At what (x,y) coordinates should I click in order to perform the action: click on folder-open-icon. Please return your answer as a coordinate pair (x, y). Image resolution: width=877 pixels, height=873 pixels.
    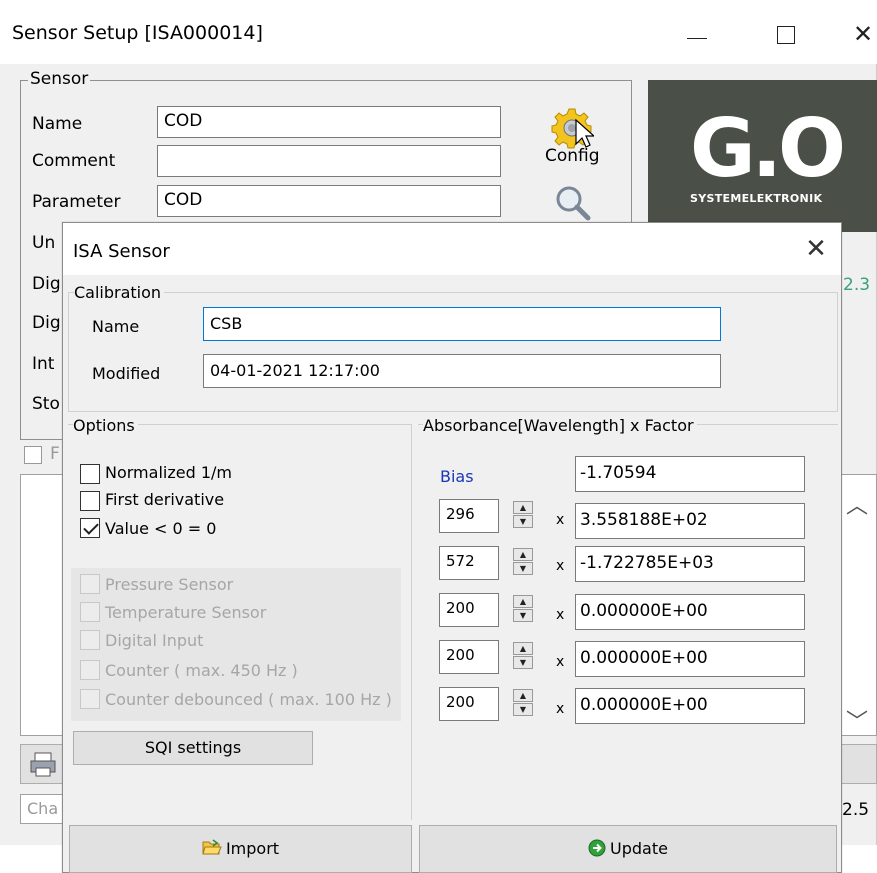
    Looking at the image, I should click on (212, 847).